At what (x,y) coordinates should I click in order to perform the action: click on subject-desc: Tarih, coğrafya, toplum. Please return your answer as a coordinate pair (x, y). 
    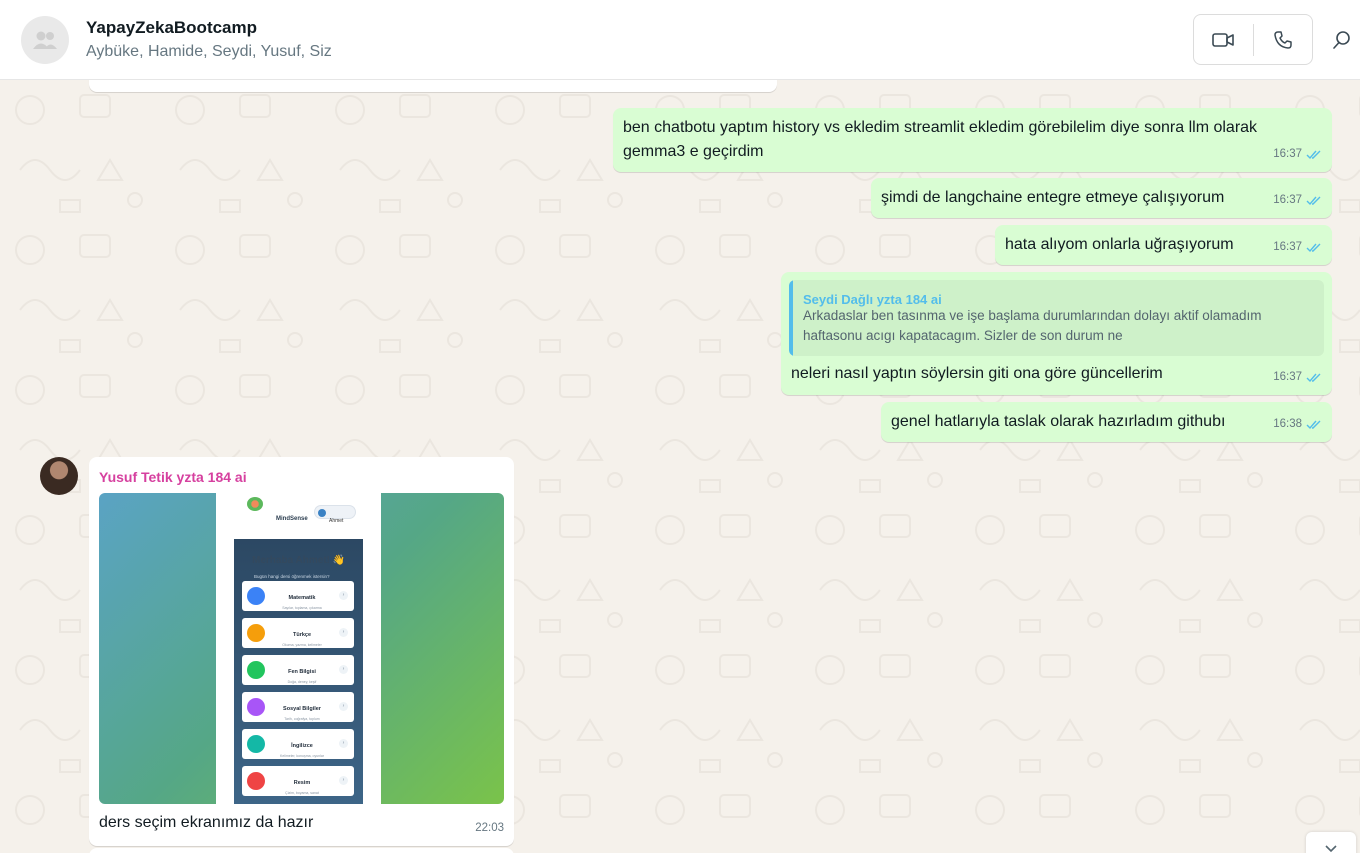
    Looking at the image, I should click on (302, 719).